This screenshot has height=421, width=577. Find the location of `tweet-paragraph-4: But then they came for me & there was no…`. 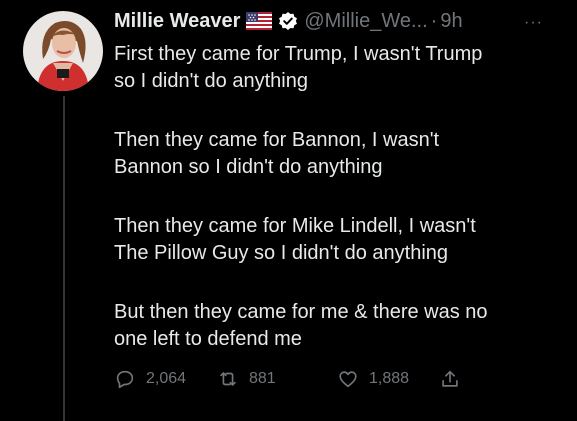

tweet-paragraph-4: But then they came for me & there was no… is located at coordinates (339, 326).